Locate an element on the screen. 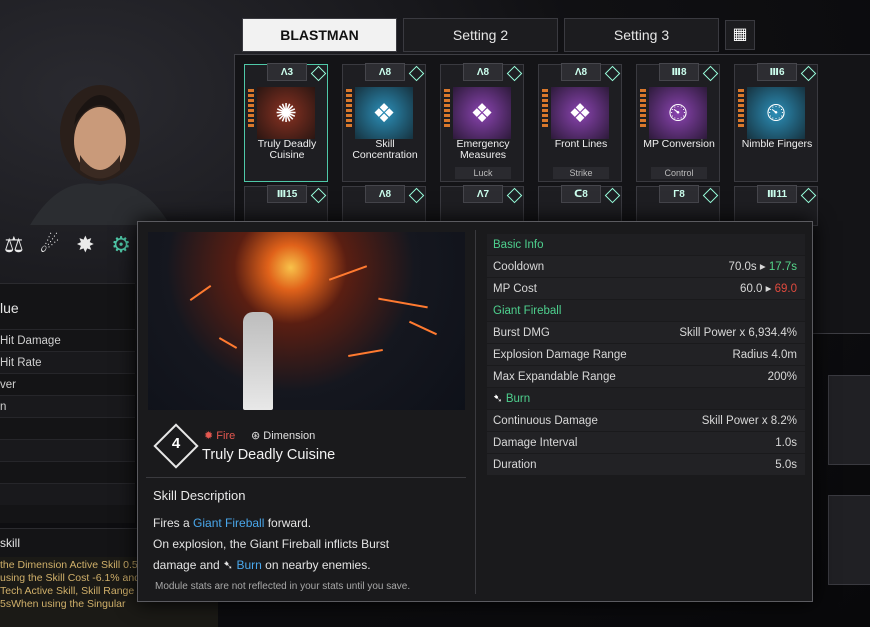 This screenshot has height=627, width=870. add-preset-icon: ▦ is located at coordinates (740, 35).